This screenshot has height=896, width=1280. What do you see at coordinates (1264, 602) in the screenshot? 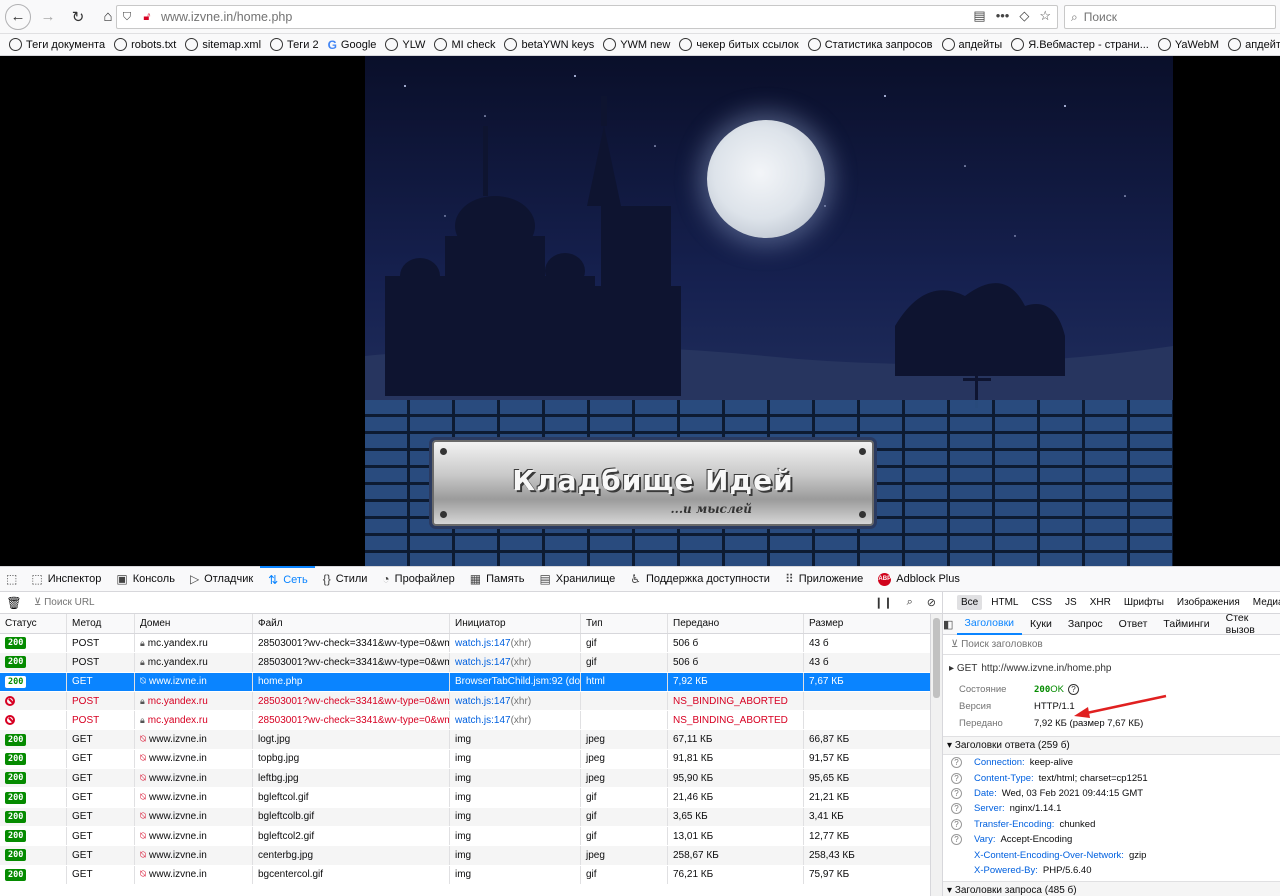
I see `type-filter-button: Медиа` at bounding box center [1264, 602].